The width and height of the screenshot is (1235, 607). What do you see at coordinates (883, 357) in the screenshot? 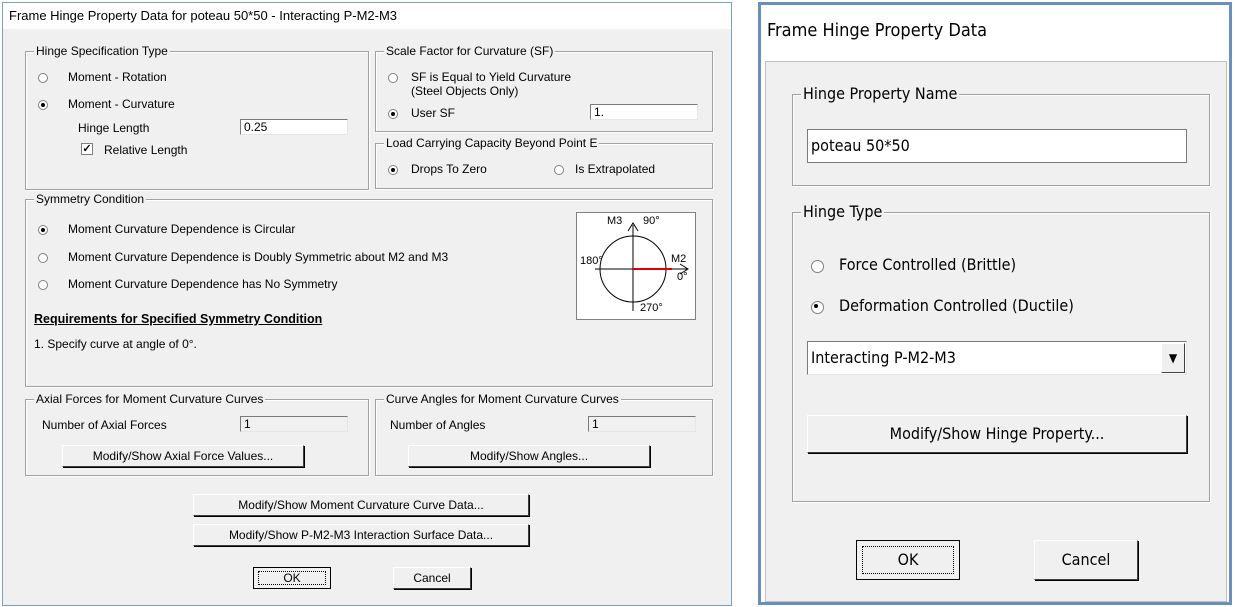
I see `hinge-type-select-value: Interacting P-M2-M3` at bounding box center [883, 357].